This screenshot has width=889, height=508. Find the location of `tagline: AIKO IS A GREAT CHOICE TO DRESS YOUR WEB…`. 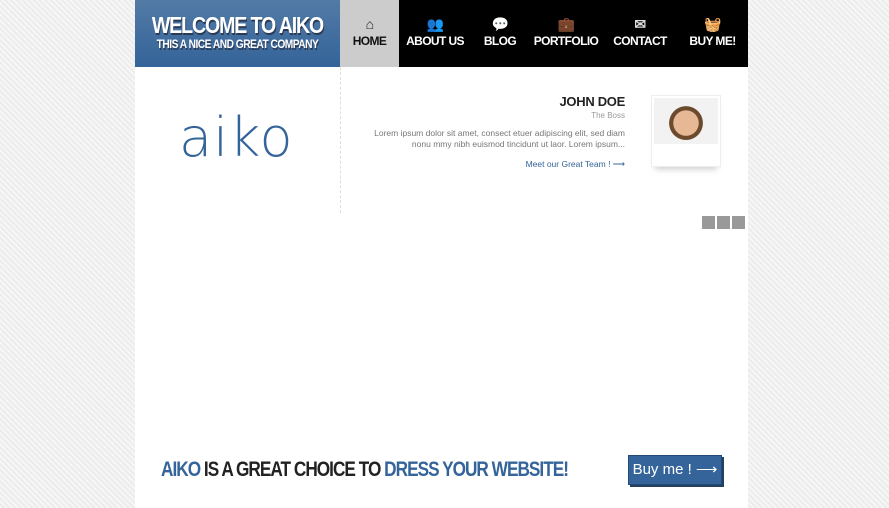

tagline: AIKO IS A GREAT CHOICE TO DRESS YOUR WEB… is located at coordinates (365, 470).